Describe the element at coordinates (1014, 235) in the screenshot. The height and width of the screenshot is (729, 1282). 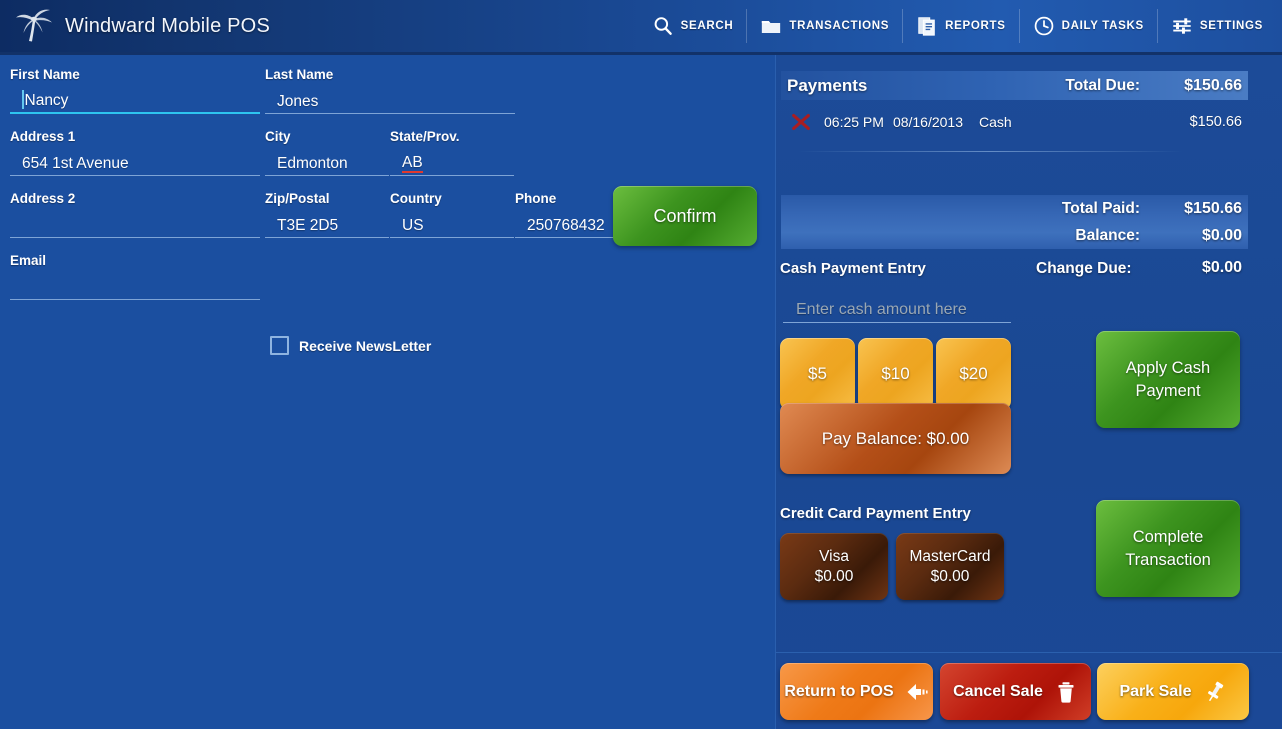
I see `balance-row: Balance: $0.00` at that location.